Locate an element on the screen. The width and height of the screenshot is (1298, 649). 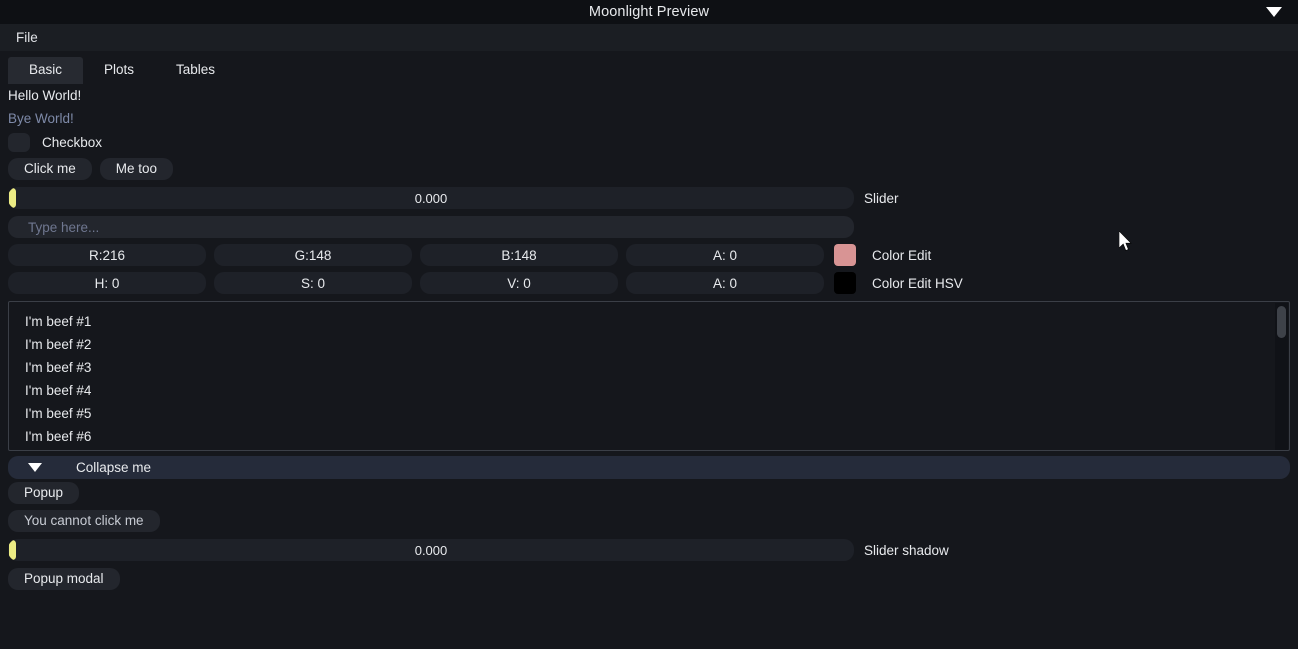
color-edit-row: R:216 G:148 B:148 A: 0 Color Edit is located at coordinates (649, 255).